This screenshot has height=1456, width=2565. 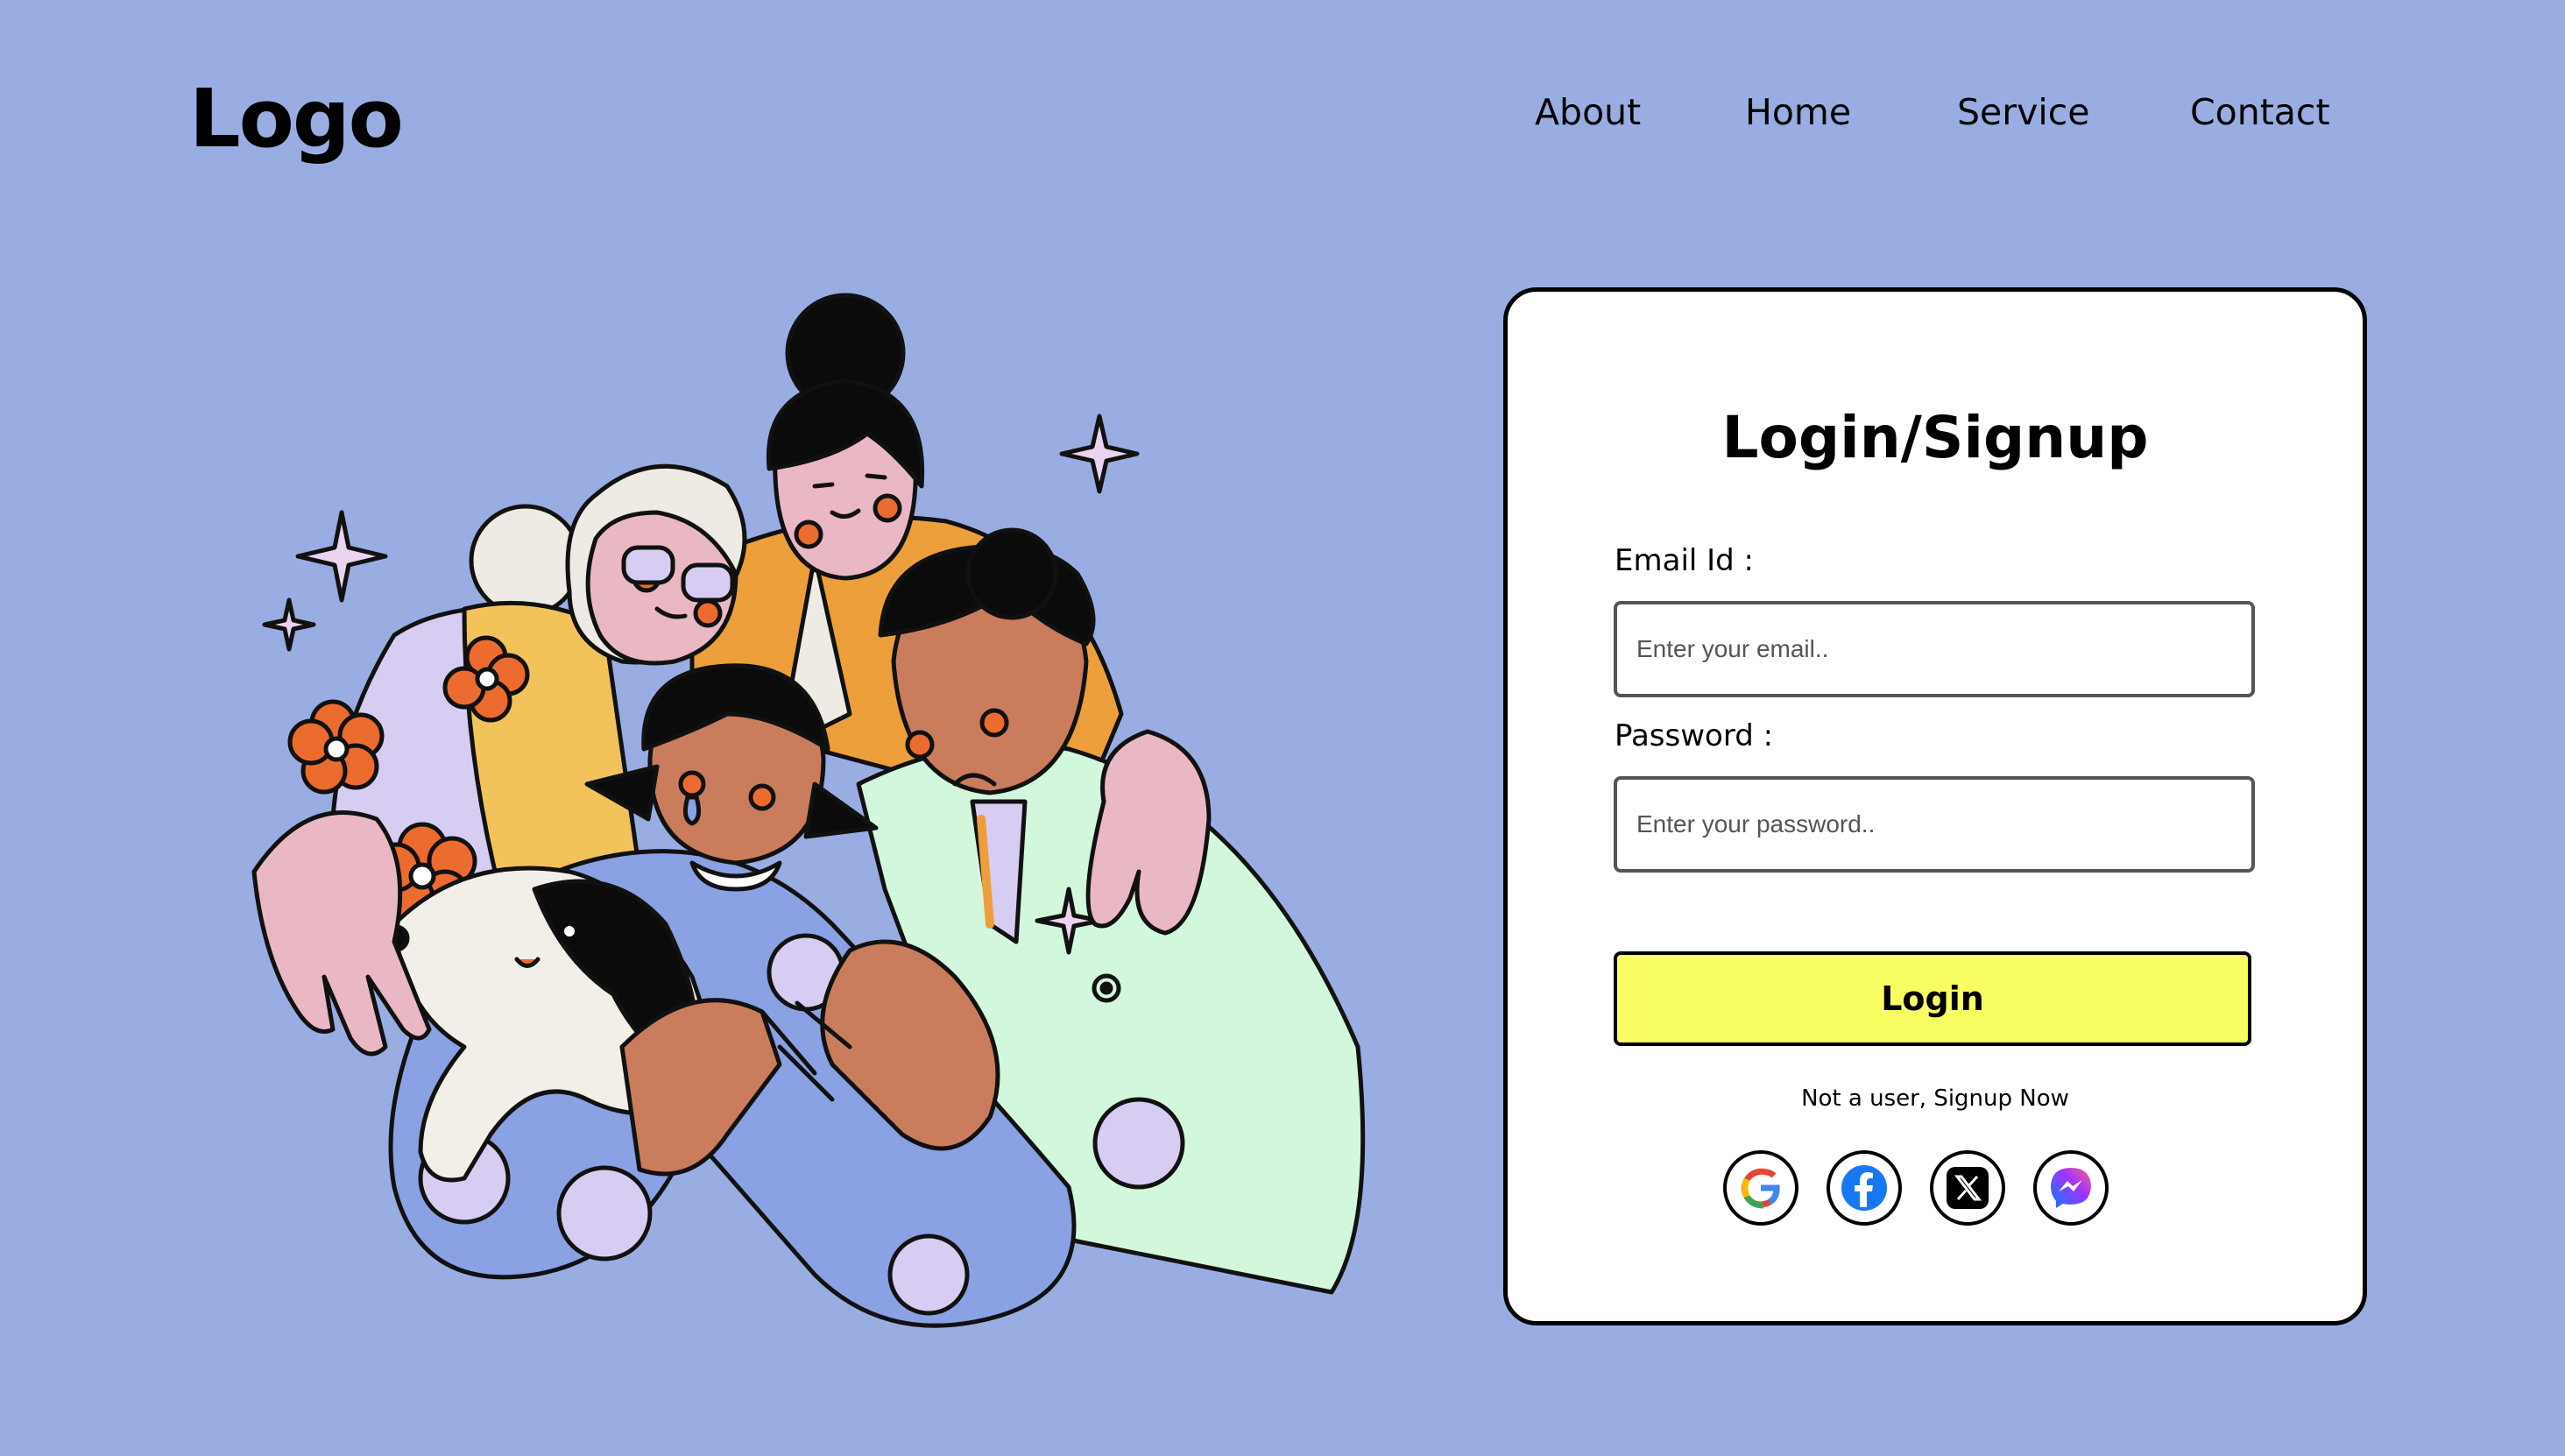 I want to click on facebook-button, so click(x=1864, y=1188).